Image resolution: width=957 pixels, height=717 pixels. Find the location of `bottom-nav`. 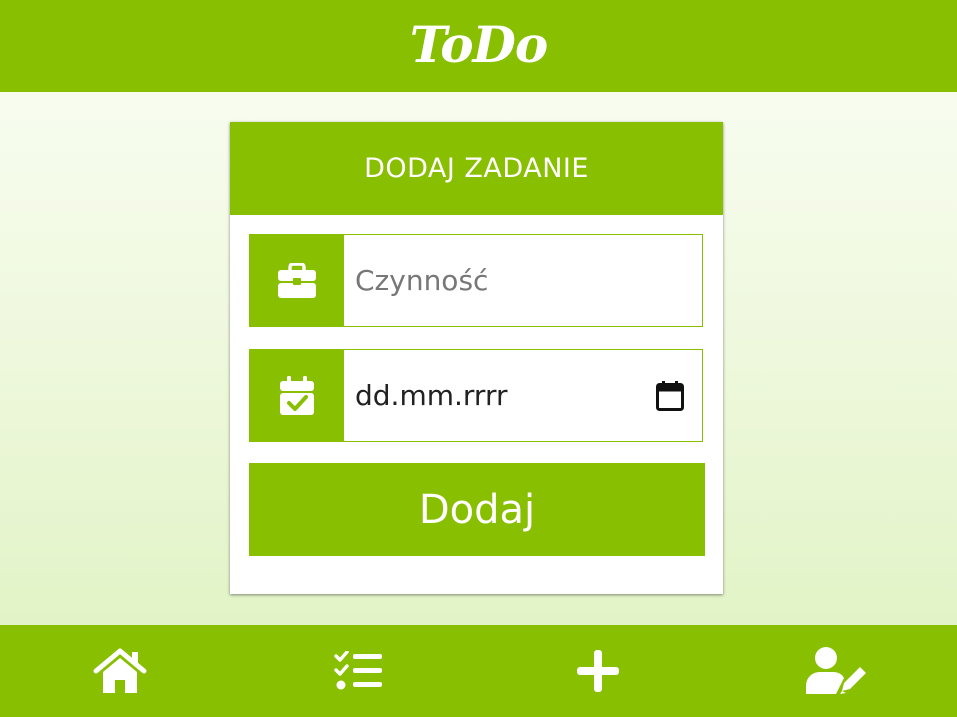

bottom-nav is located at coordinates (478, 671).